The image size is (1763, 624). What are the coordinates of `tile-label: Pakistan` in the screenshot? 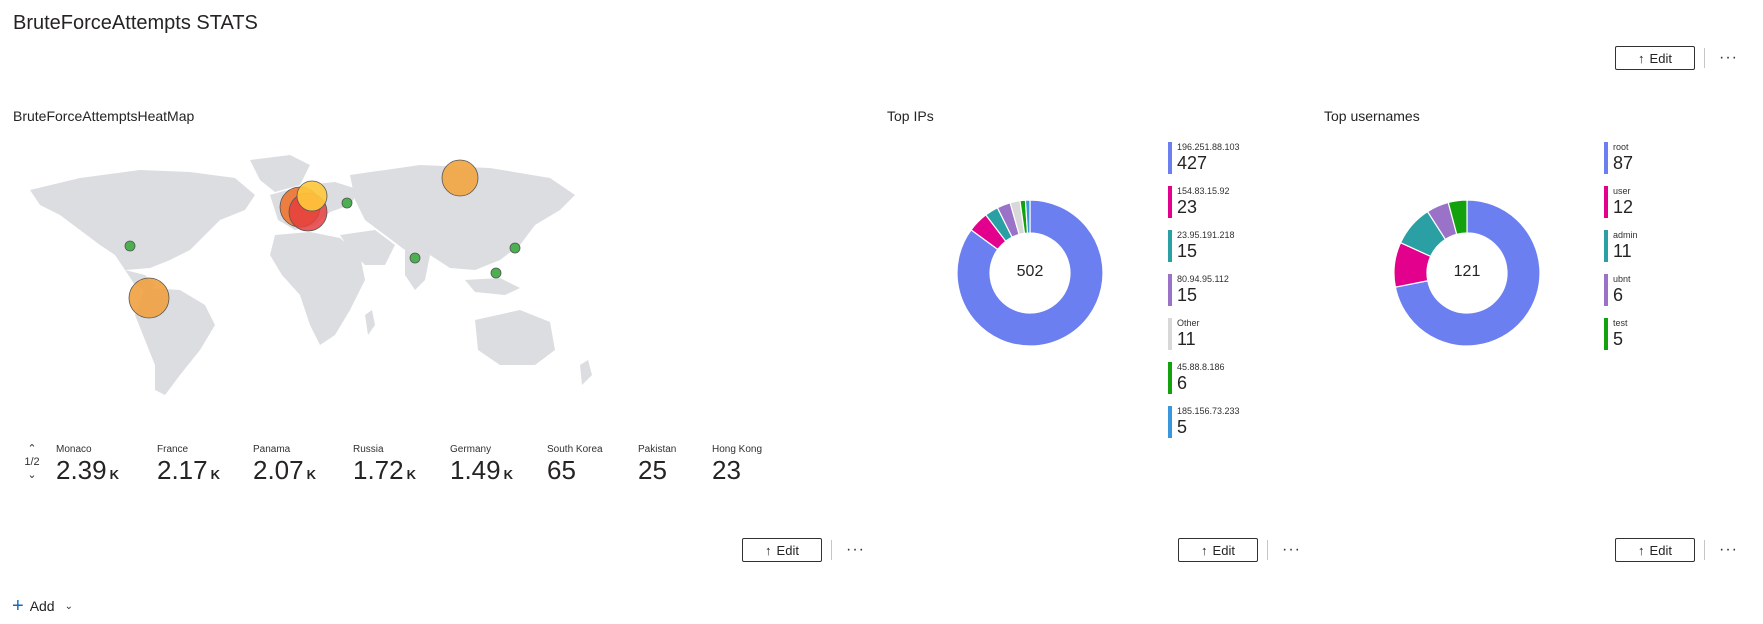 It's located at (657, 449).